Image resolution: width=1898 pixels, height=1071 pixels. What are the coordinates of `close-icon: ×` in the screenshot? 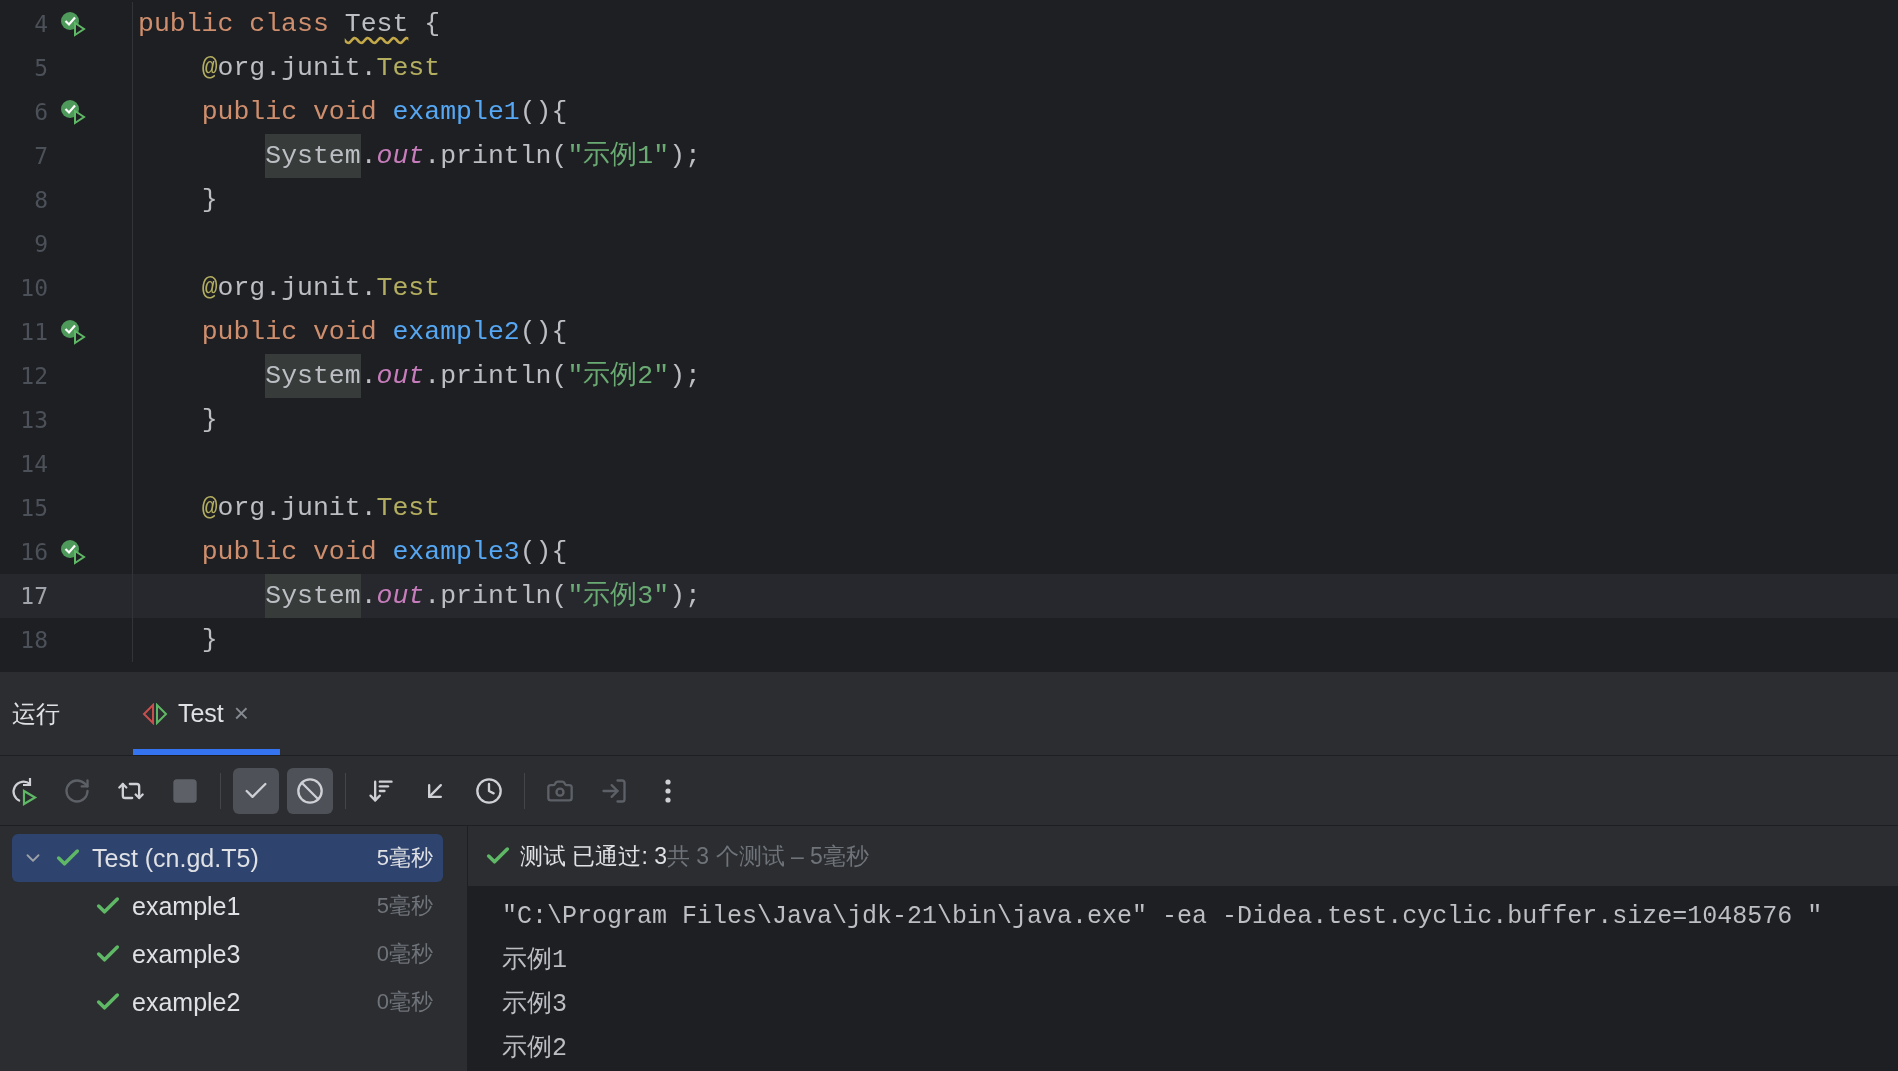 It's located at (241, 713).